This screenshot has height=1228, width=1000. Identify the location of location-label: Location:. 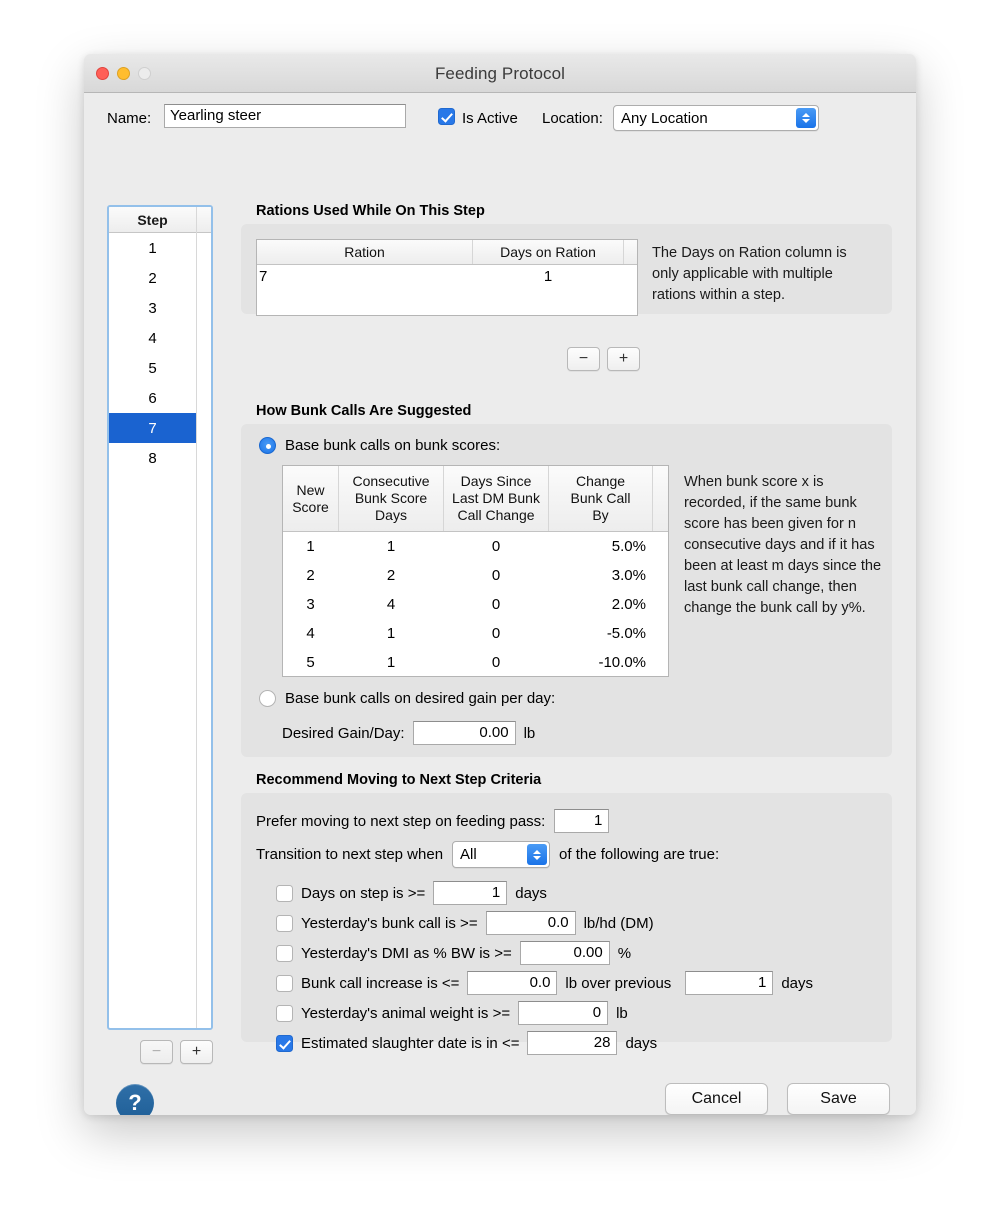
(572, 118).